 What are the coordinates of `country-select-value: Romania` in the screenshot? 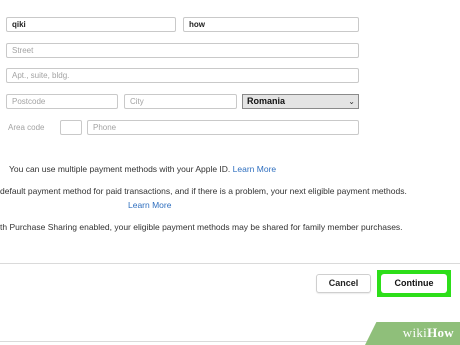 It's located at (266, 101).